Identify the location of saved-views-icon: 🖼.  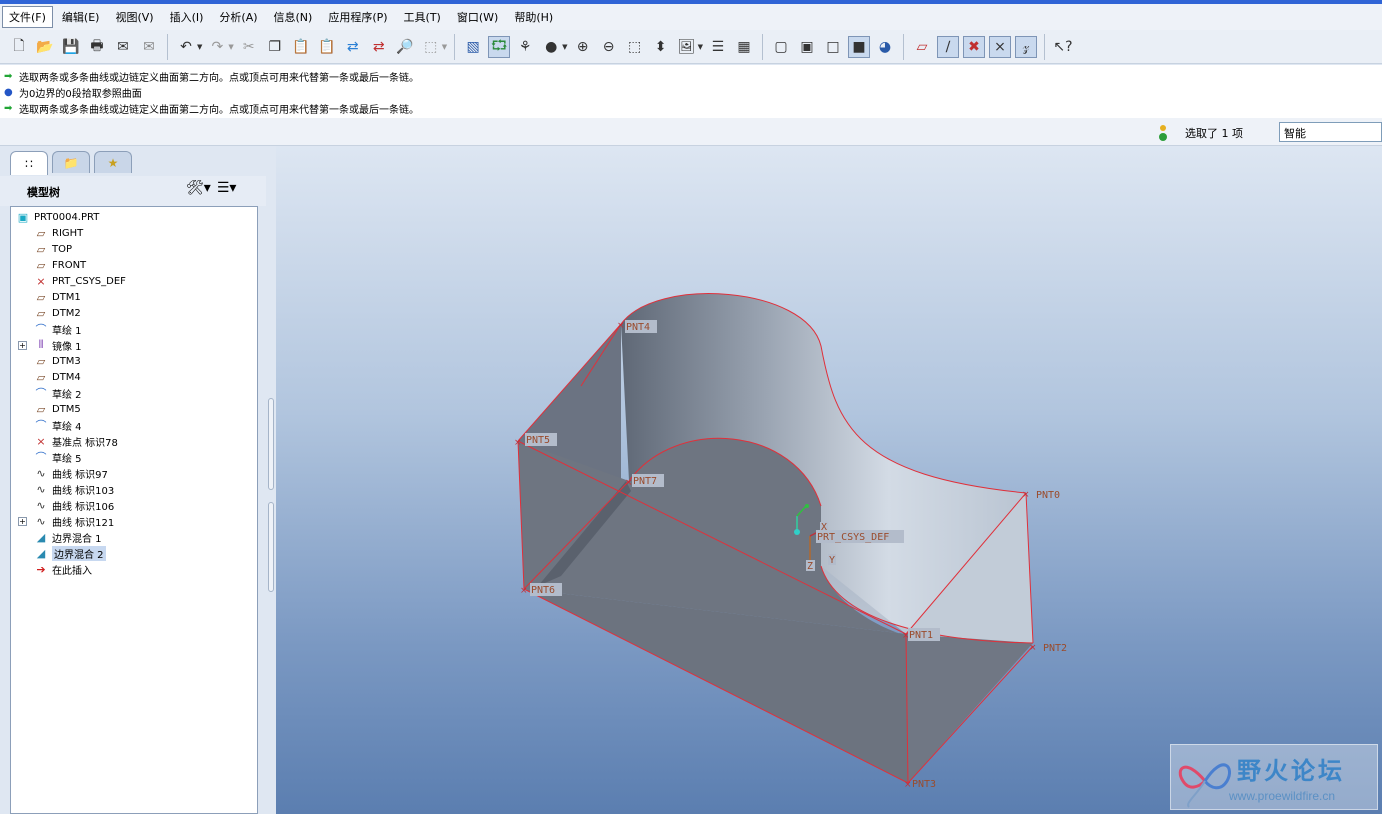
(687, 47).